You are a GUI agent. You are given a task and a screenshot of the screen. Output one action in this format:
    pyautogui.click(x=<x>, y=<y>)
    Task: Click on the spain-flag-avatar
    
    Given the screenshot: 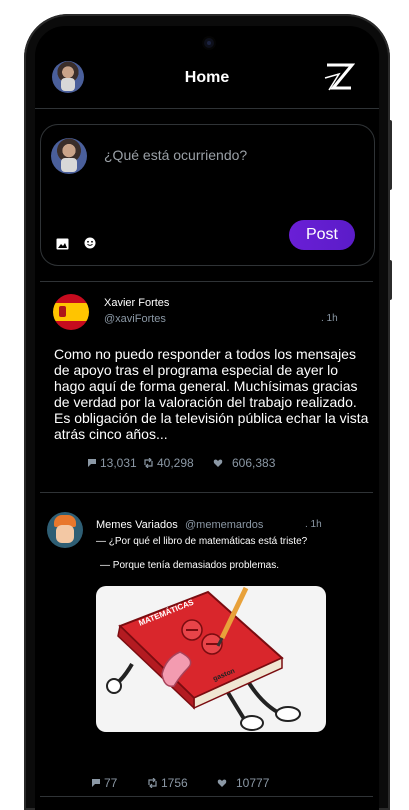 What is the action you would take?
    pyautogui.click(x=71, y=312)
    